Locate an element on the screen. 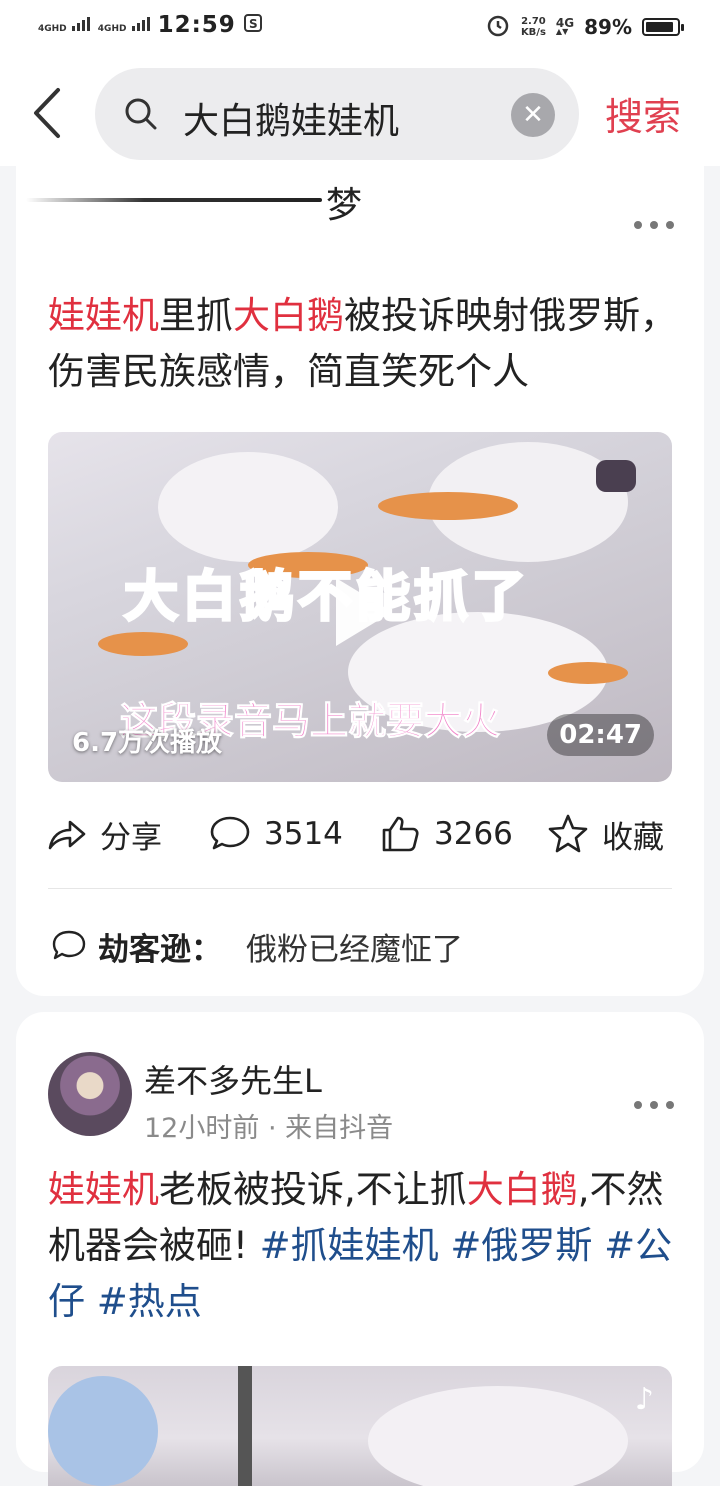 The height and width of the screenshot is (1486, 720). previous-post-text: 梦 is located at coordinates (344, 205).